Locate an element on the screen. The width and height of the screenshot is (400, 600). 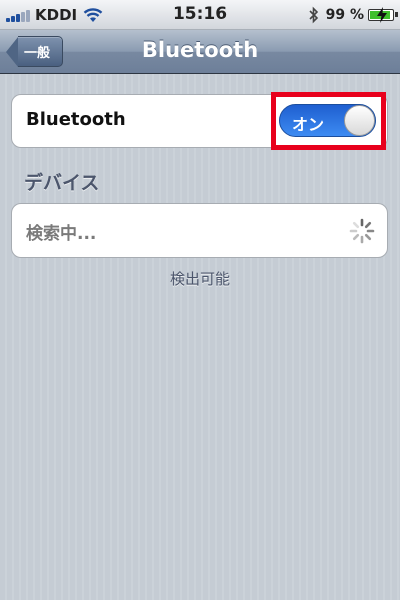
battery-charging-icon is located at coordinates (383, 15).